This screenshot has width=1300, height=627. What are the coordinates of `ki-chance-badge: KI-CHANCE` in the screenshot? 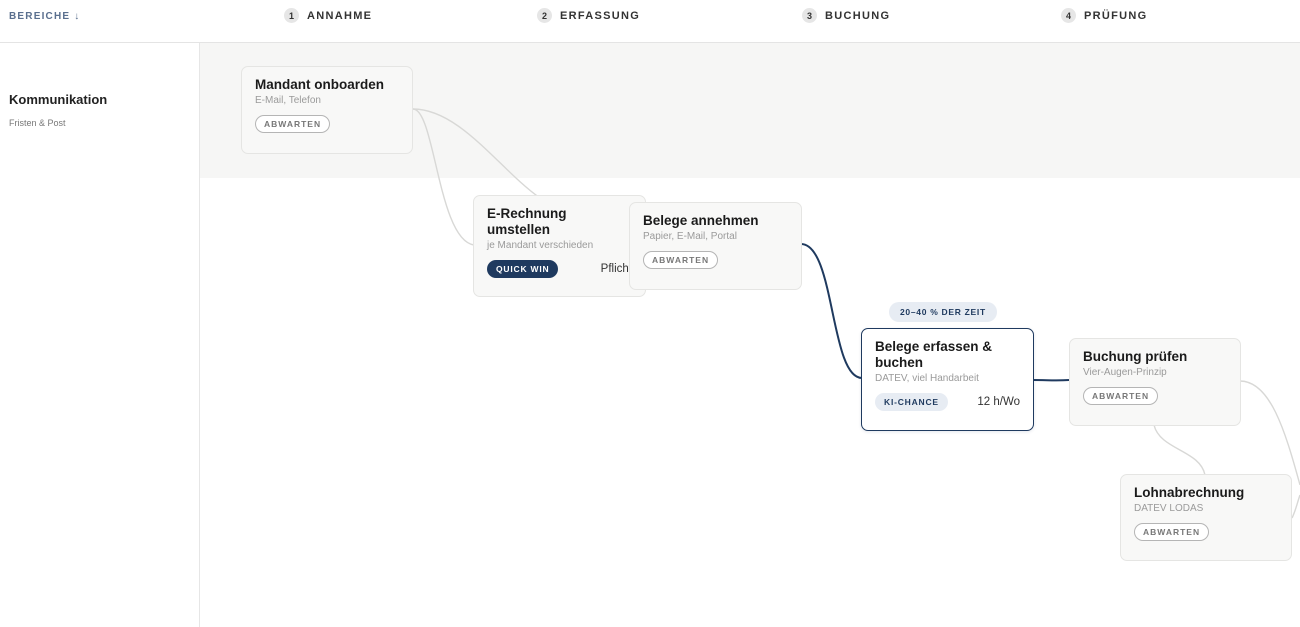 It's located at (911, 402).